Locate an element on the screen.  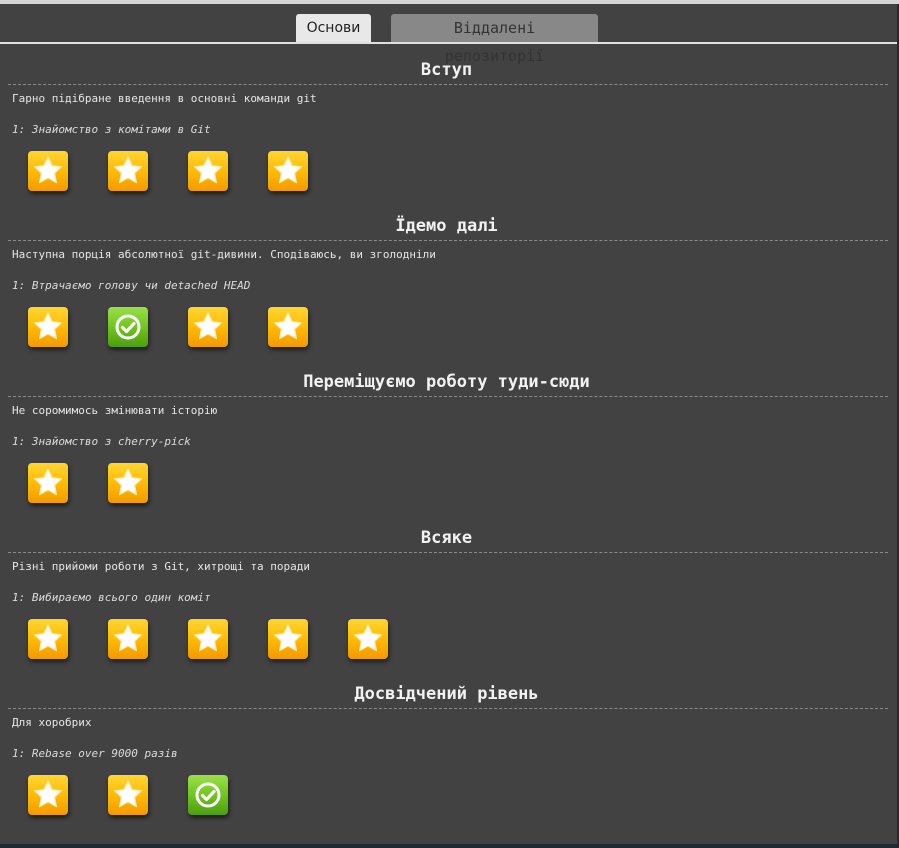
tab-remote-repositories: Віддалені репозиторії is located at coordinates (494, 39).